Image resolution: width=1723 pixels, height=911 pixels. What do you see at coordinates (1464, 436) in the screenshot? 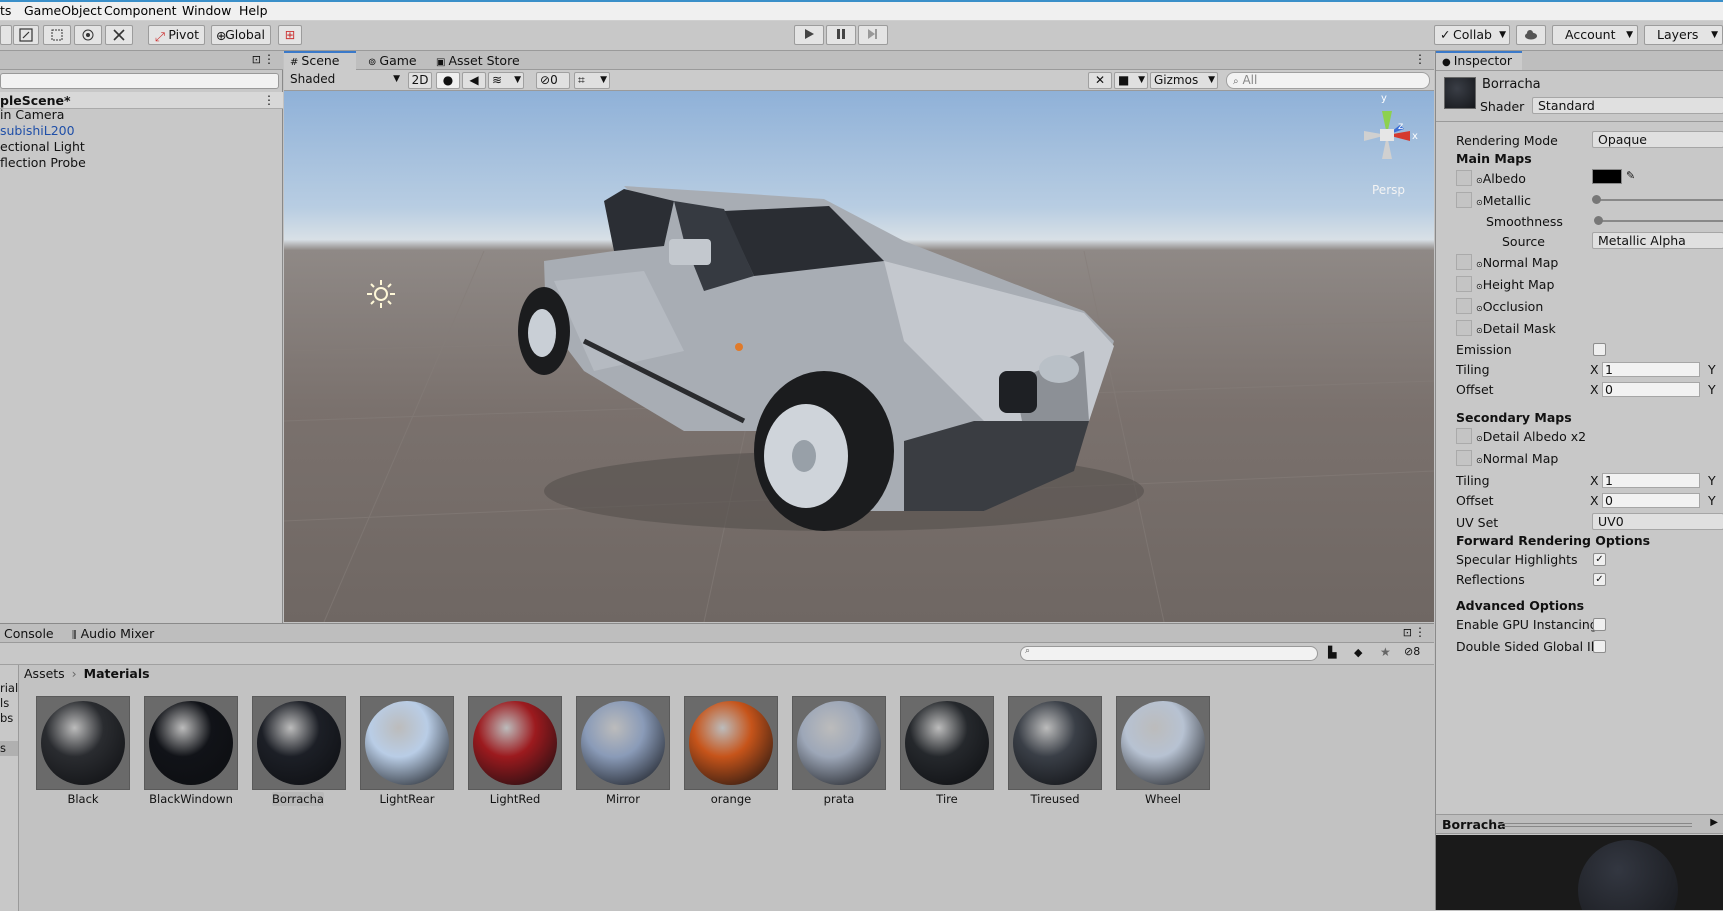
I see `detail-albedo-slot` at bounding box center [1464, 436].